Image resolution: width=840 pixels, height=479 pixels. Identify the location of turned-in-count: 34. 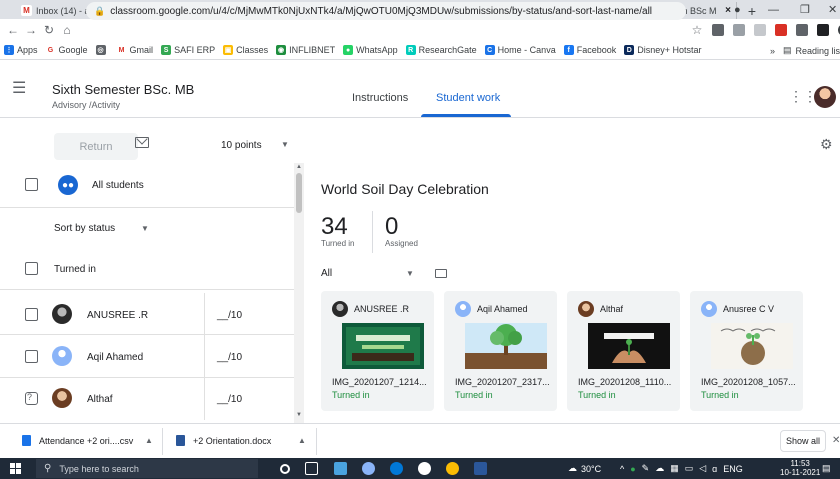
(334, 227).